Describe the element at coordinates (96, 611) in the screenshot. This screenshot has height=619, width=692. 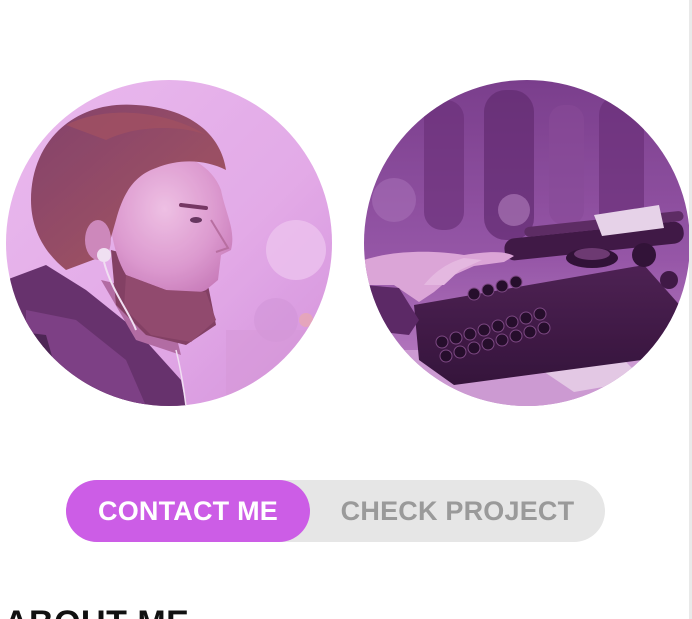
I see `about-me-heading: ABOUT ME` at that location.